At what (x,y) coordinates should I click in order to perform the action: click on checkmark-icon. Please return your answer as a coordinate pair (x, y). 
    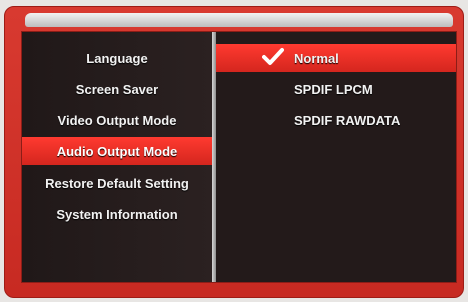
    Looking at the image, I should click on (273, 56).